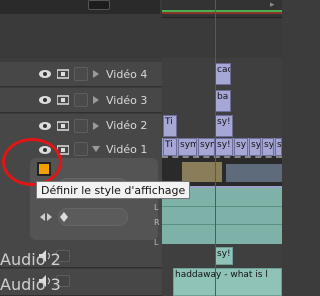 This screenshot has width=320, height=296. I want to click on channel-label-l: L, so click(156, 207).